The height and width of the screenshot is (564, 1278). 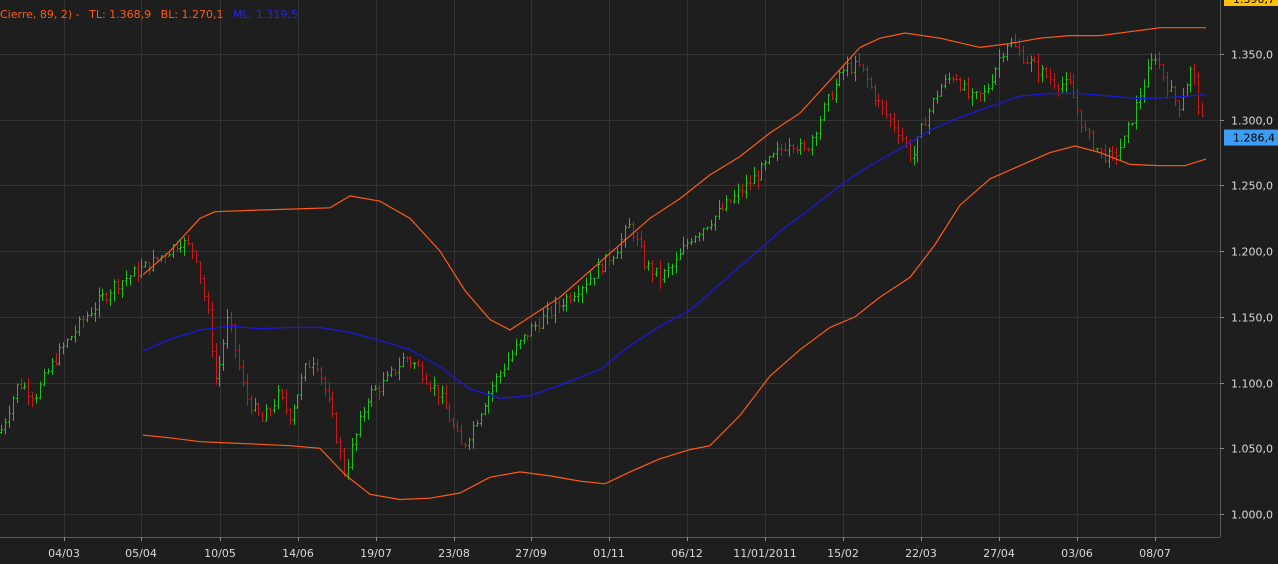 What do you see at coordinates (1254, 3) in the screenshot?
I see `top-price-tag-label: 1.390,7` at bounding box center [1254, 3].